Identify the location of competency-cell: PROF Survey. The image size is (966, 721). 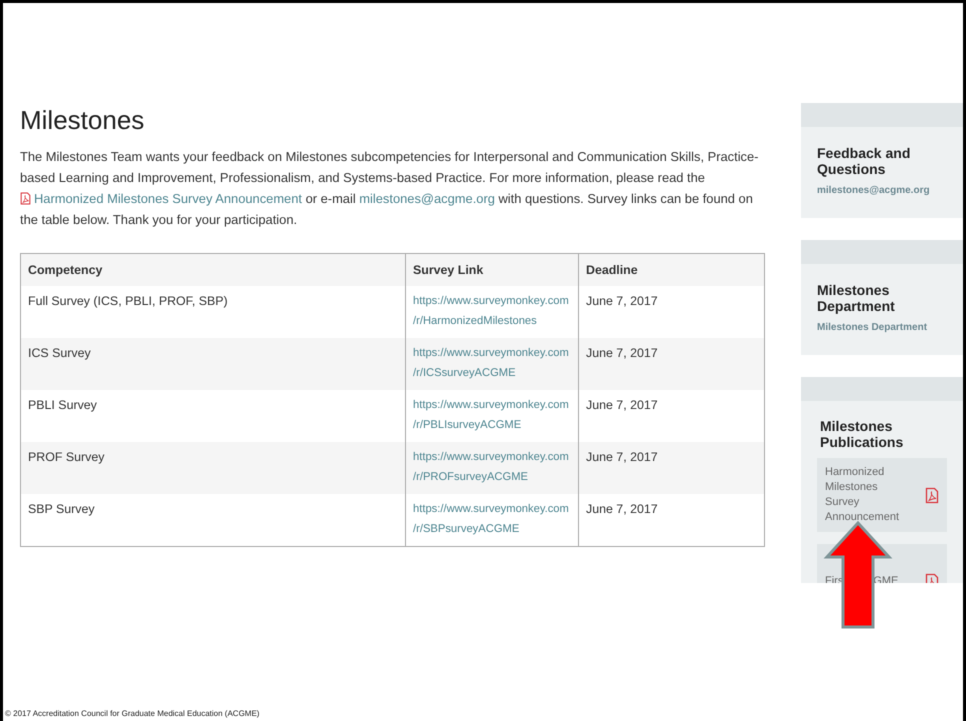
(66, 457).